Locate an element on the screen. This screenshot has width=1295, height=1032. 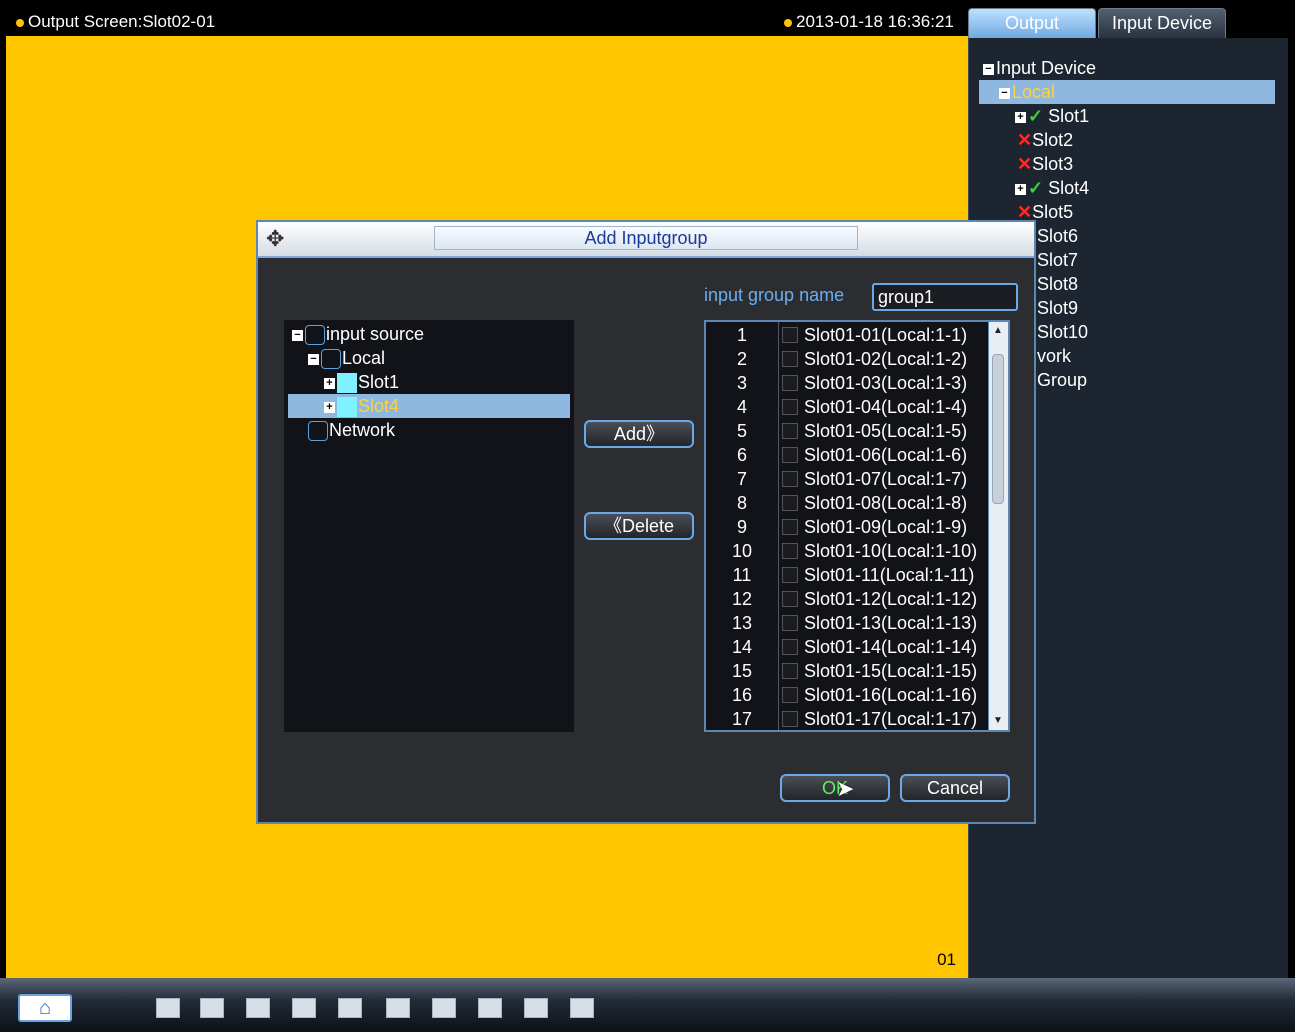
sixteen-view-icon is located at coordinates (350, 1008).